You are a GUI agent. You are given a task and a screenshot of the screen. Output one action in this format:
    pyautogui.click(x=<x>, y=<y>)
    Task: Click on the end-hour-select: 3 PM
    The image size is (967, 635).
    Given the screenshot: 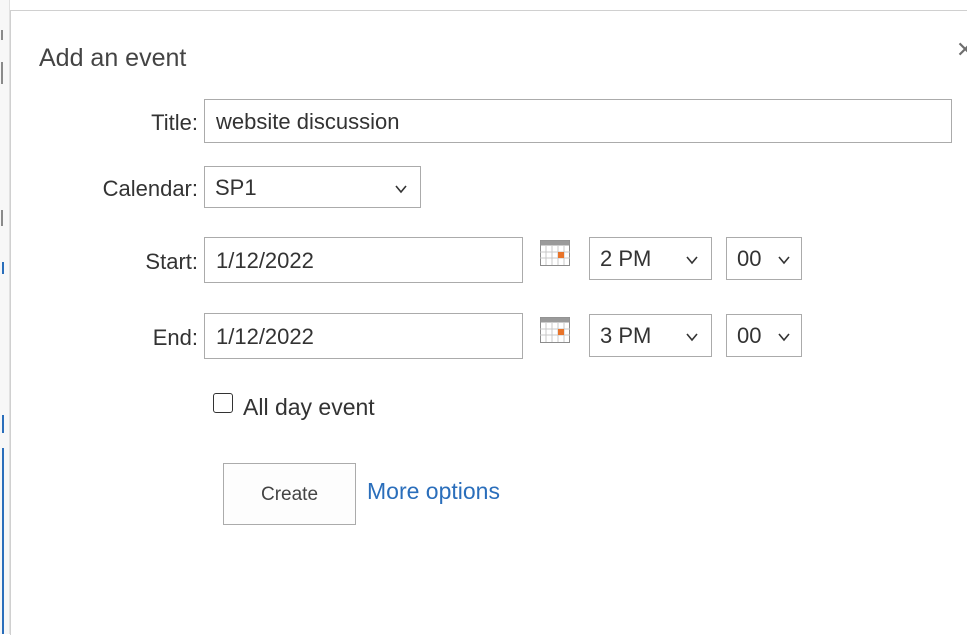 What is the action you would take?
    pyautogui.click(x=650, y=335)
    